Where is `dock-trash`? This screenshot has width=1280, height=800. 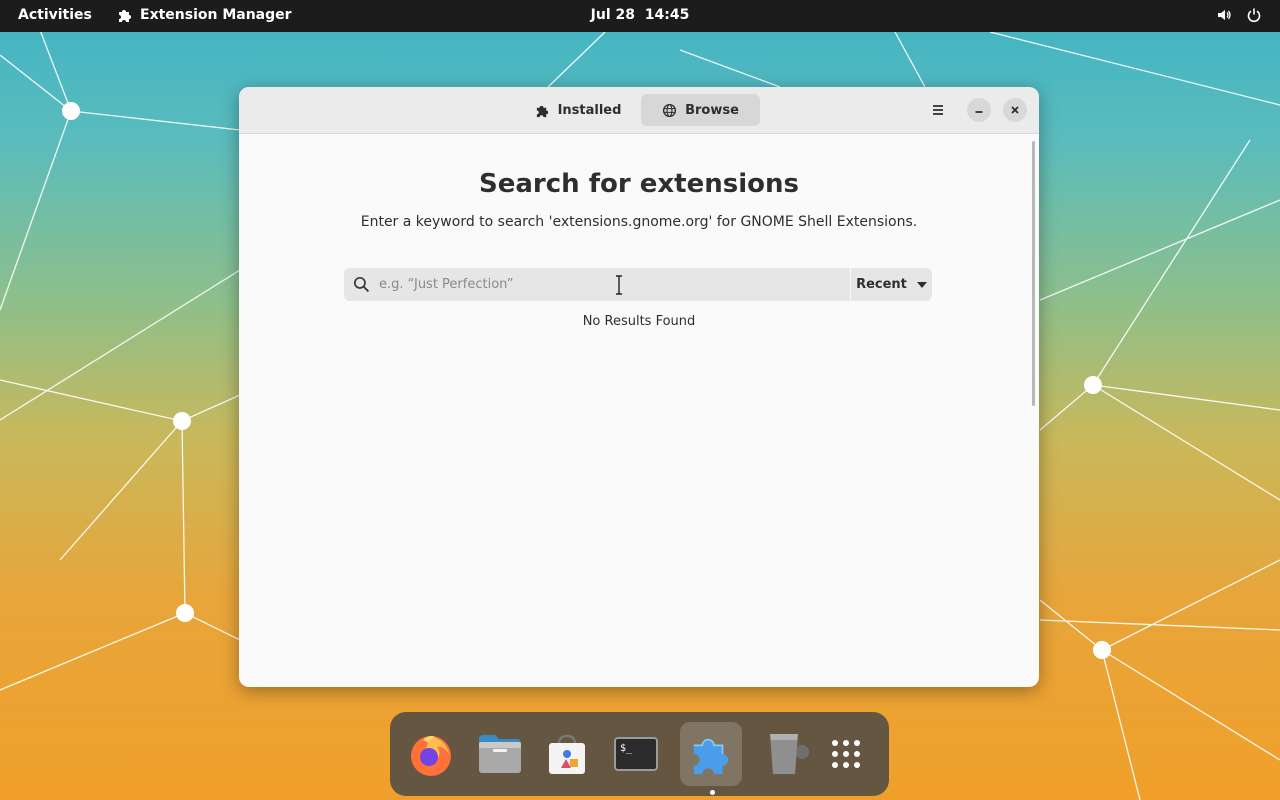
dock-trash is located at coordinates (787, 754).